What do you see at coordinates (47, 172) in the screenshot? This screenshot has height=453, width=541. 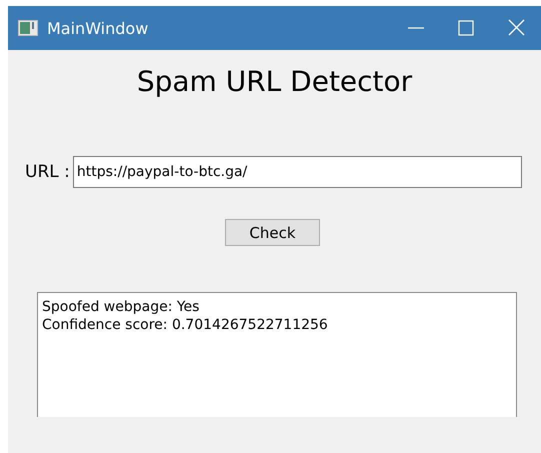 I see `url-label: URL :` at bounding box center [47, 172].